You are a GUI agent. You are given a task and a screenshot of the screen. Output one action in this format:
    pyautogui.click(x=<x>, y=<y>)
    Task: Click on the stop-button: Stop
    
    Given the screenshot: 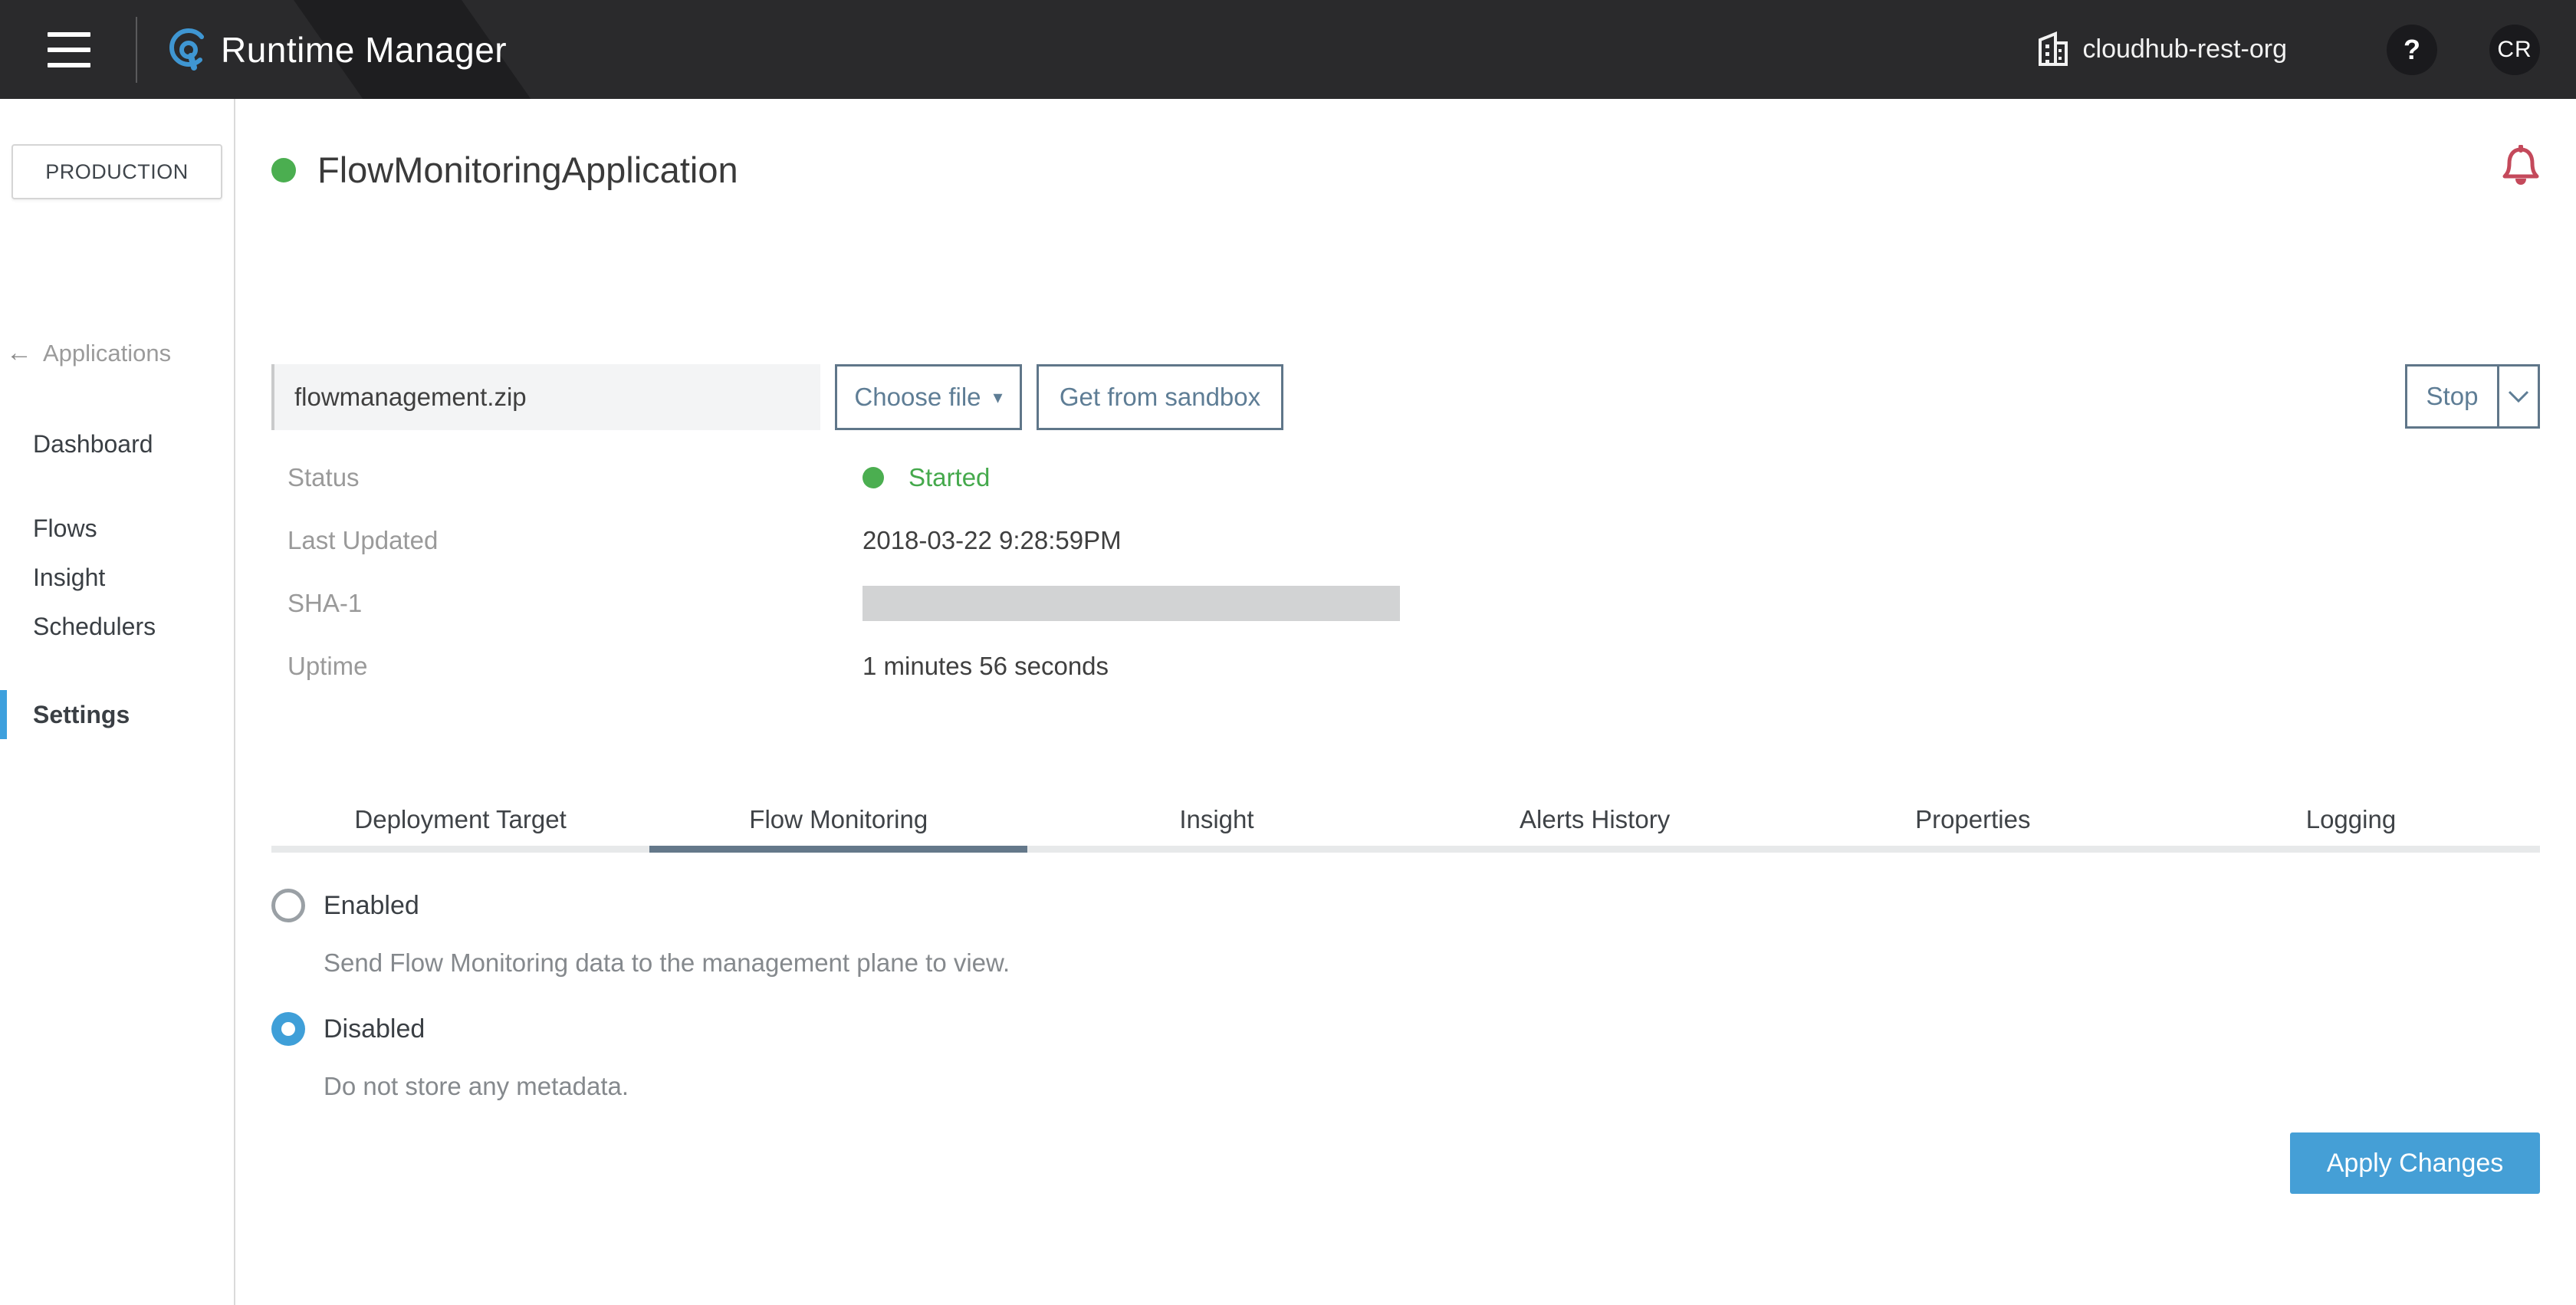 What is the action you would take?
    pyautogui.click(x=2451, y=396)
    